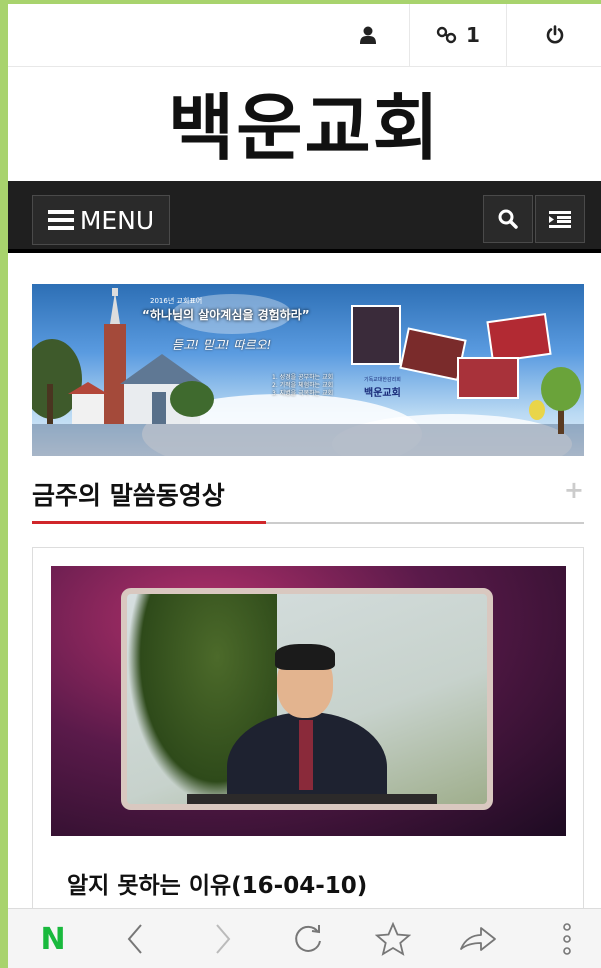 The image size is (601, 968). I want to click on more-icon, so click(567, 939).